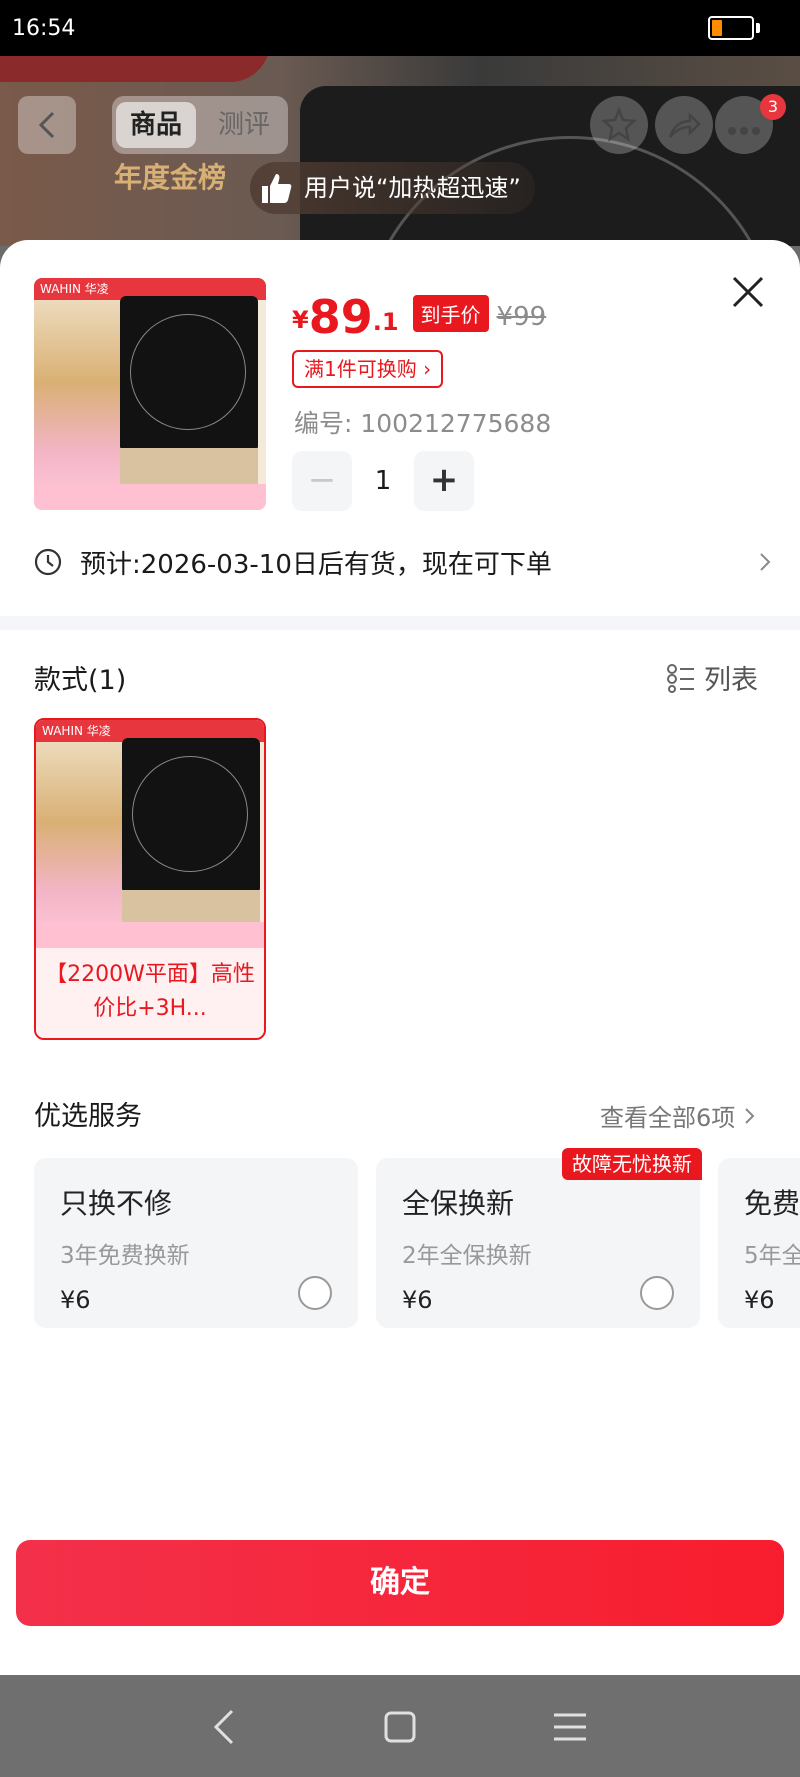  I want to click on service-card-replace-only: 只换不修 3年免费换新 ¥6, so click(196, 1243).